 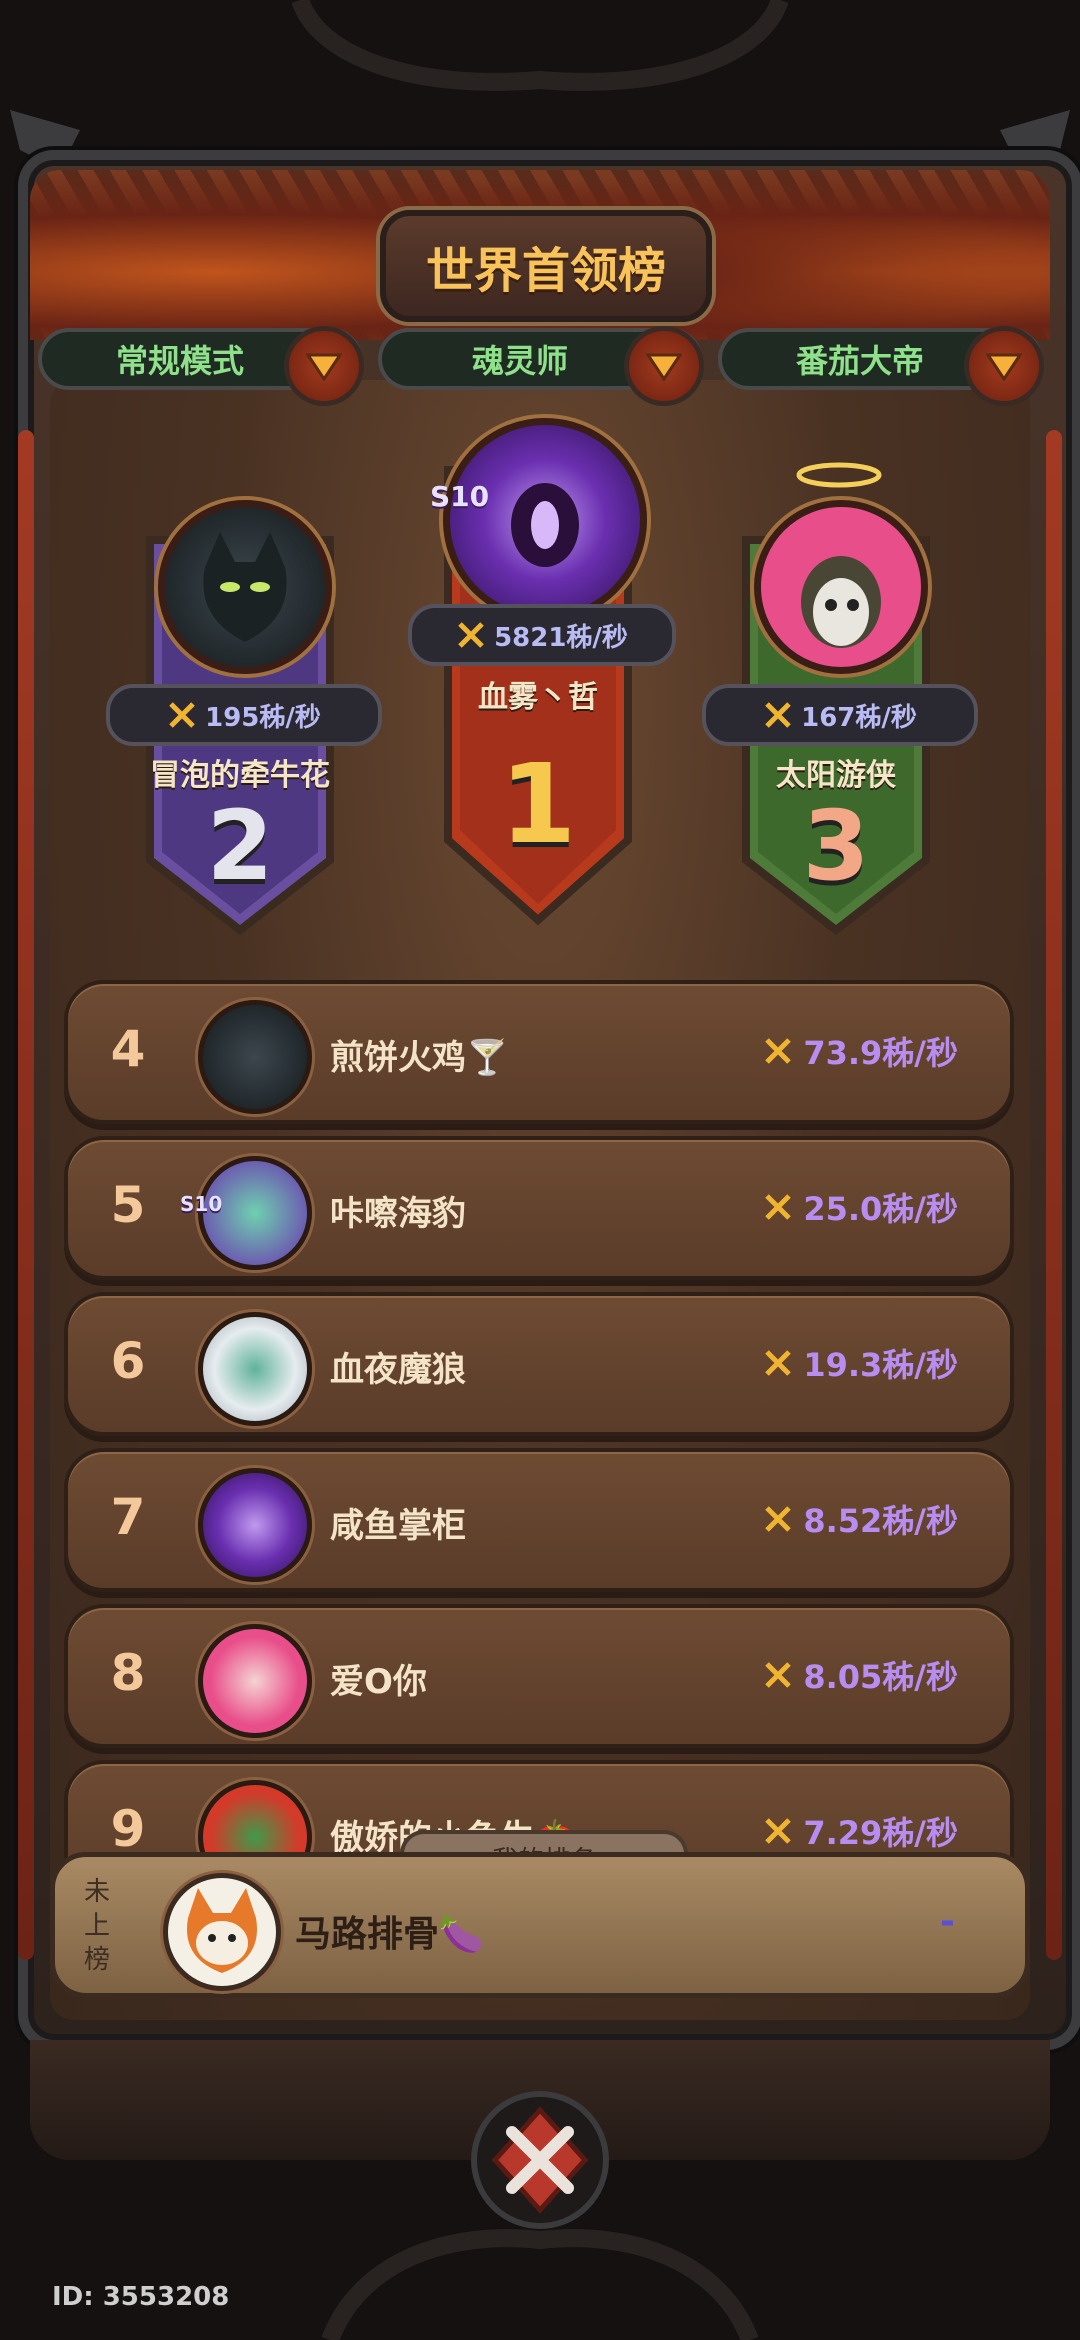 I want to click on user-id: ID: 3553208, so click(x=141, y=2297).